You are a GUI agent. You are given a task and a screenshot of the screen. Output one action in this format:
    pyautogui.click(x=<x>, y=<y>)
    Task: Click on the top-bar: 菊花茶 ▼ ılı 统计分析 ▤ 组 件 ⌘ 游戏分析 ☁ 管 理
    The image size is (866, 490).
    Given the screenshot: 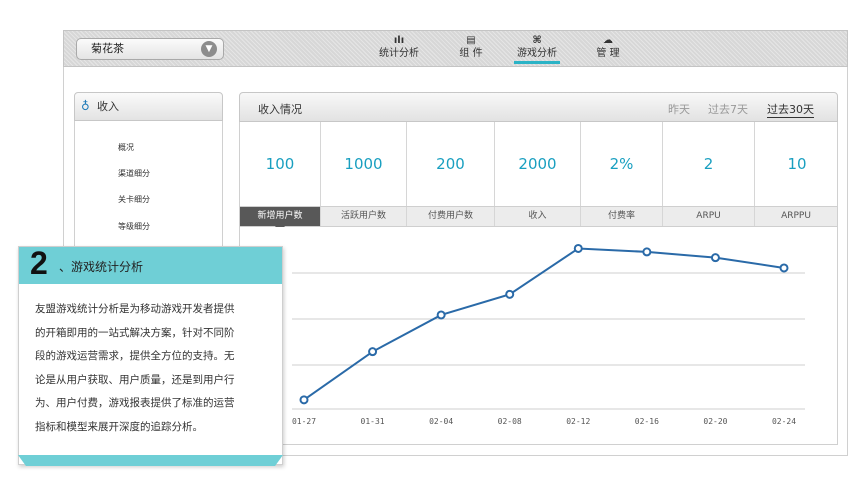 What is the action you would take?
    pyautogui.click(x=455, y=48)
    